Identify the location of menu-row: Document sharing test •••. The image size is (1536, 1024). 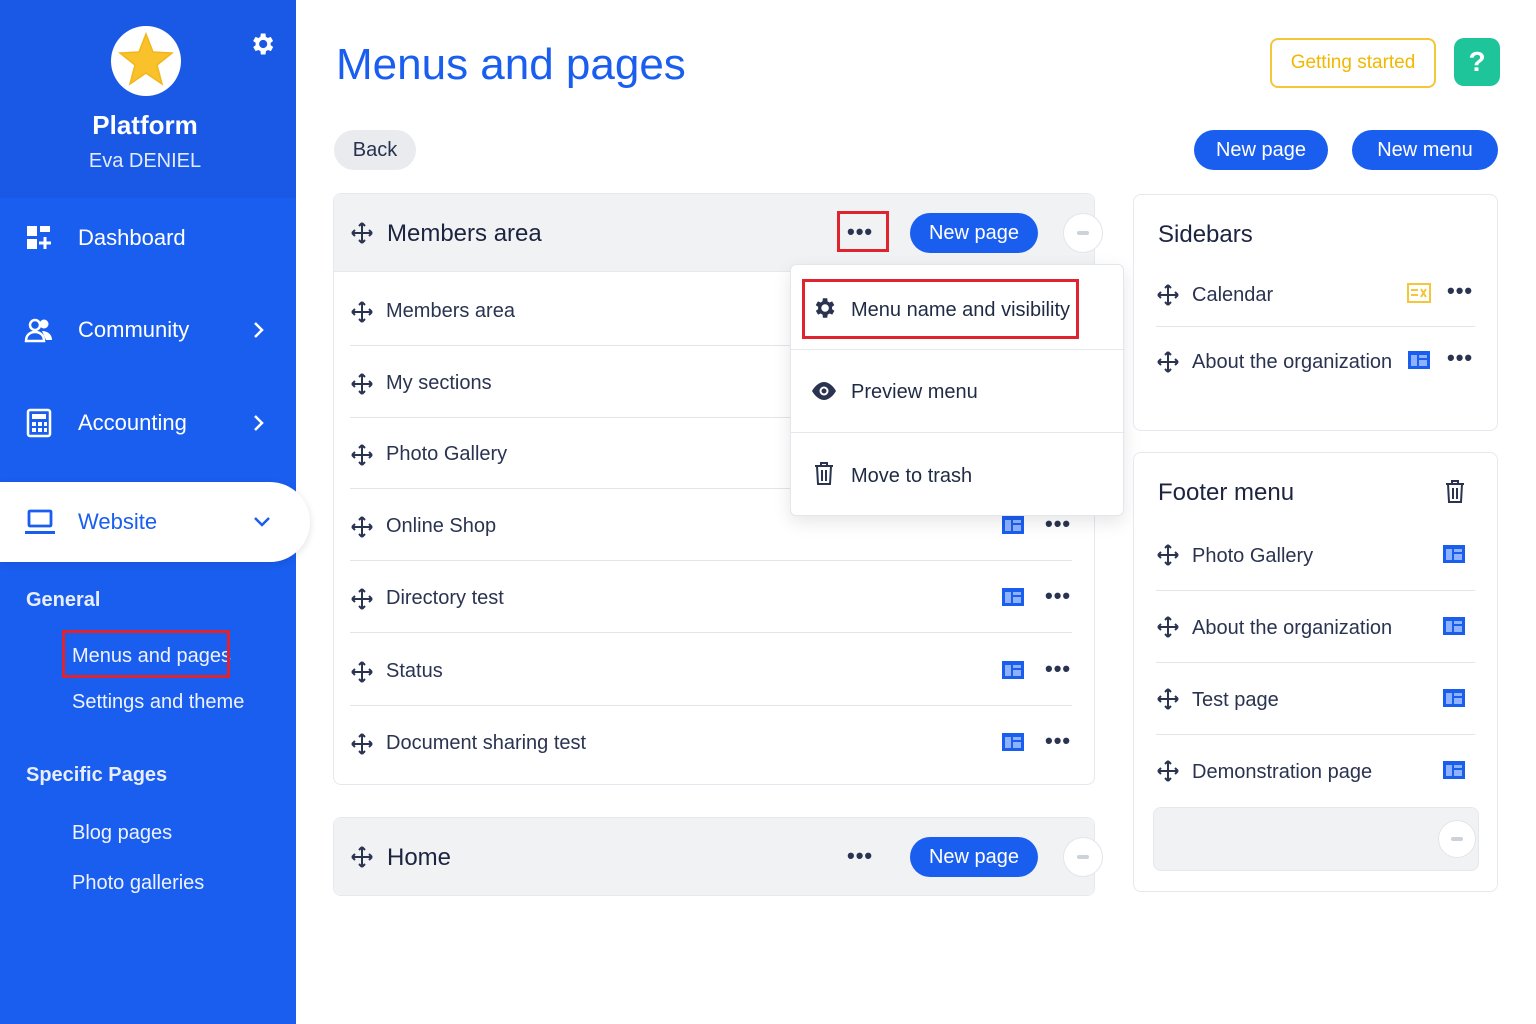
(711, 742).